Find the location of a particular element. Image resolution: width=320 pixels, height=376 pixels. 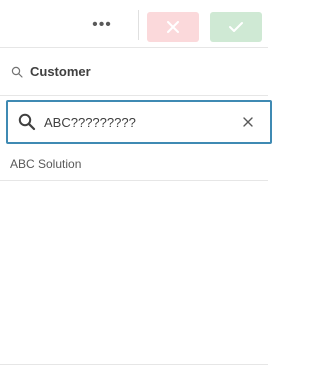

more-options-button: ••• is located at coordinates (102, 25).